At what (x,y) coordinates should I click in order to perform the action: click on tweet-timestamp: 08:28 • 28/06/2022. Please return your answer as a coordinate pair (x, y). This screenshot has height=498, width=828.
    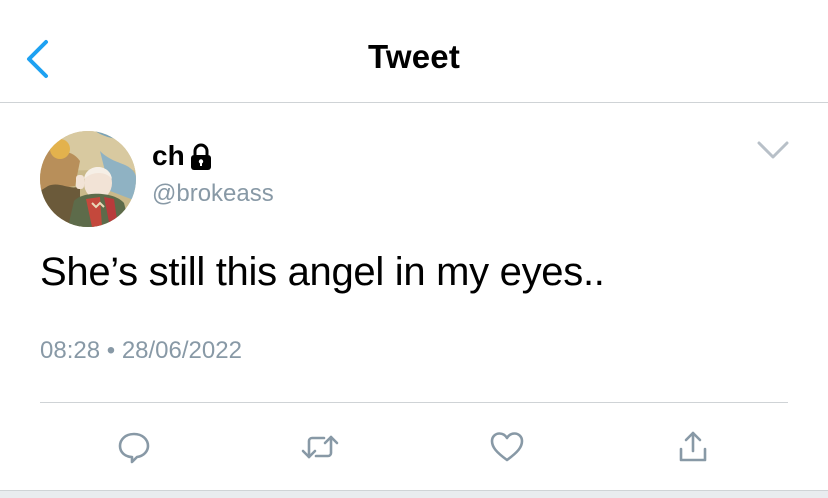
    Looking at the image, I should click on (141, 351).